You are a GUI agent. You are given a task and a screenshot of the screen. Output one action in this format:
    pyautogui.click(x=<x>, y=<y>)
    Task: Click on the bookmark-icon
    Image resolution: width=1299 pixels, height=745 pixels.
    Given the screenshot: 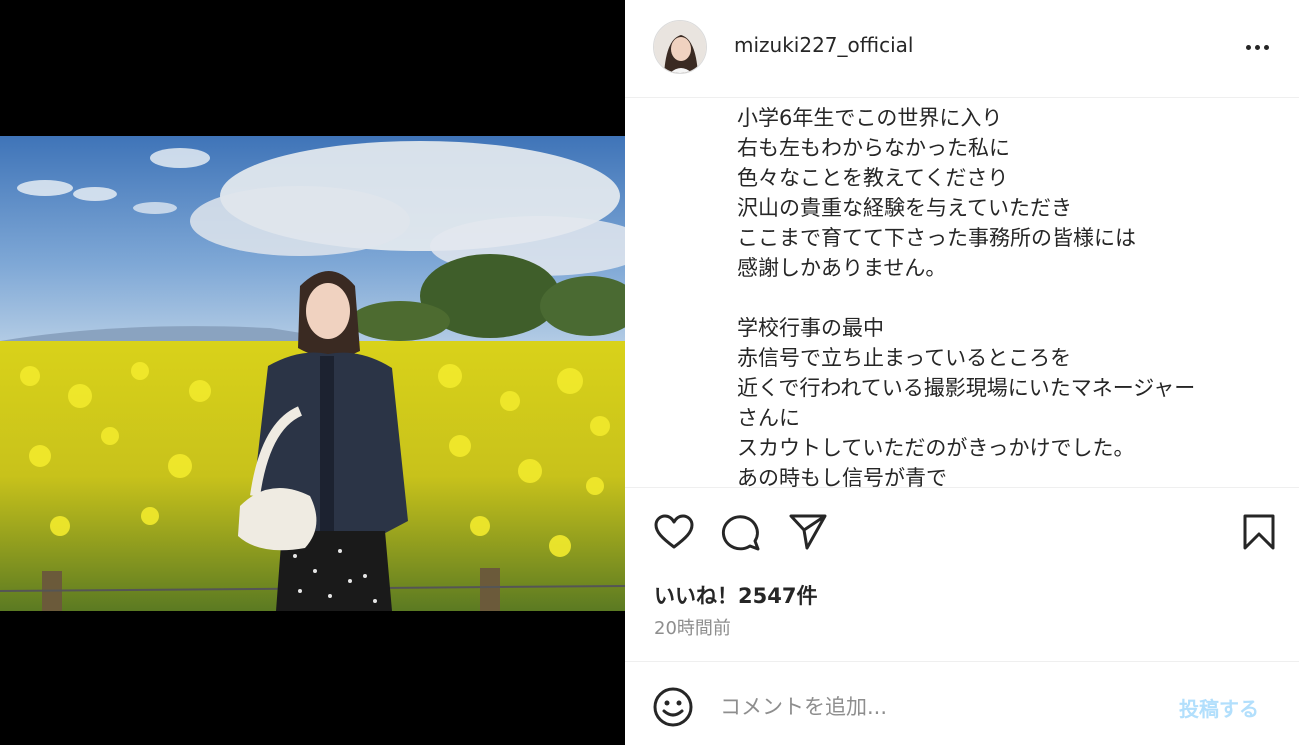 What is the action you would take?
    pyautogui.click(x=1259, y=532)
    